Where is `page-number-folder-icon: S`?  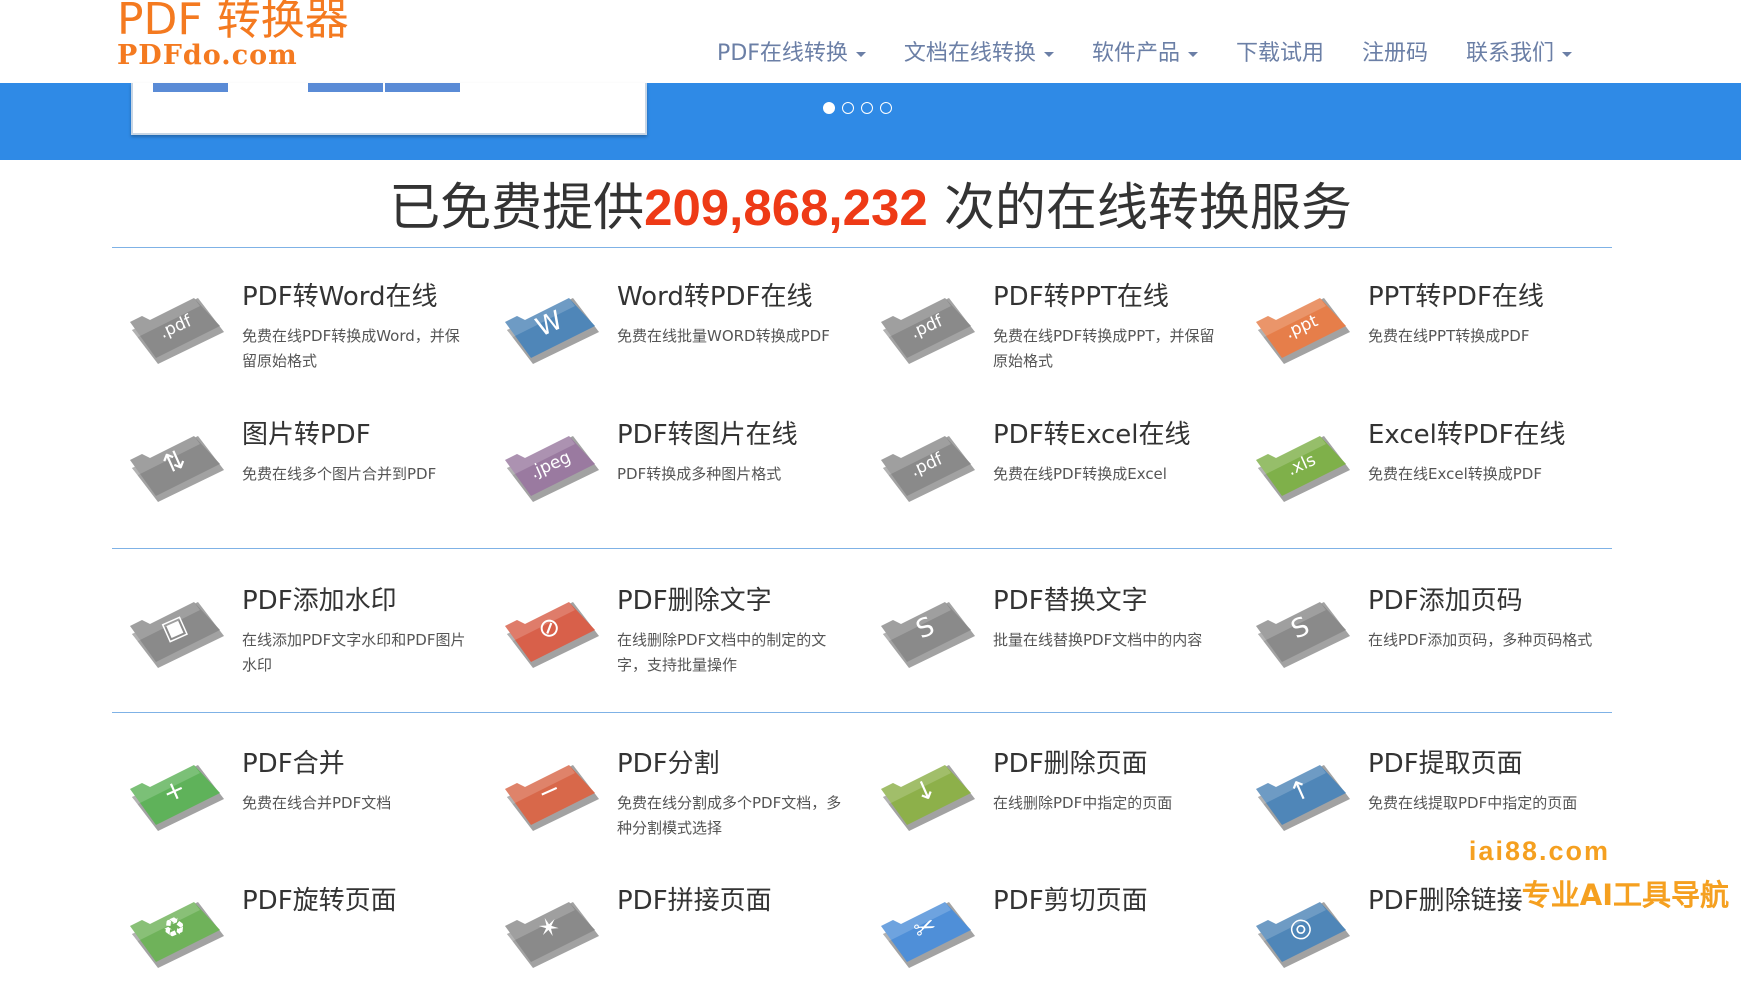
page-number-folder-icon: S is located at coordinates (1303, 635).